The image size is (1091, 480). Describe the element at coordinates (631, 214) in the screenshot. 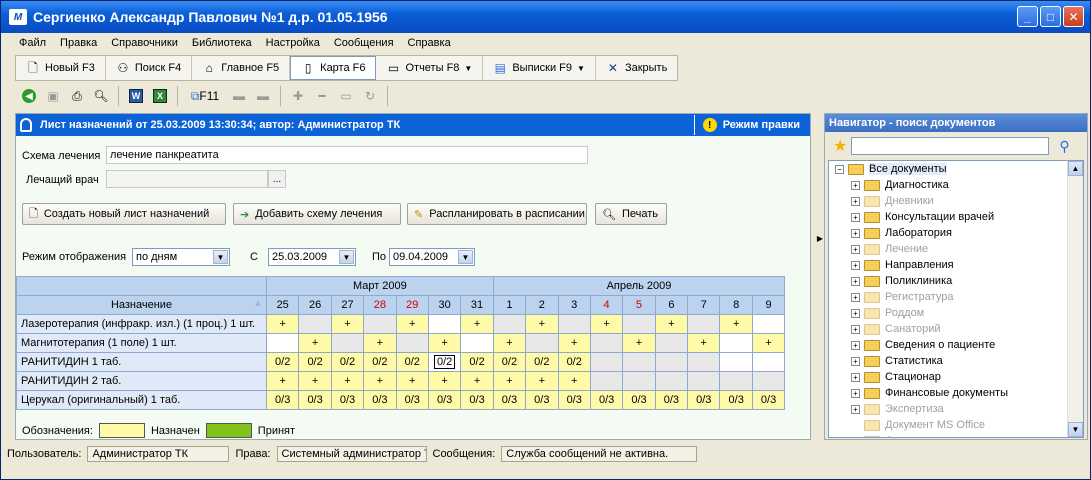

I see `print-button: 🔍︎ Печать` at that location.